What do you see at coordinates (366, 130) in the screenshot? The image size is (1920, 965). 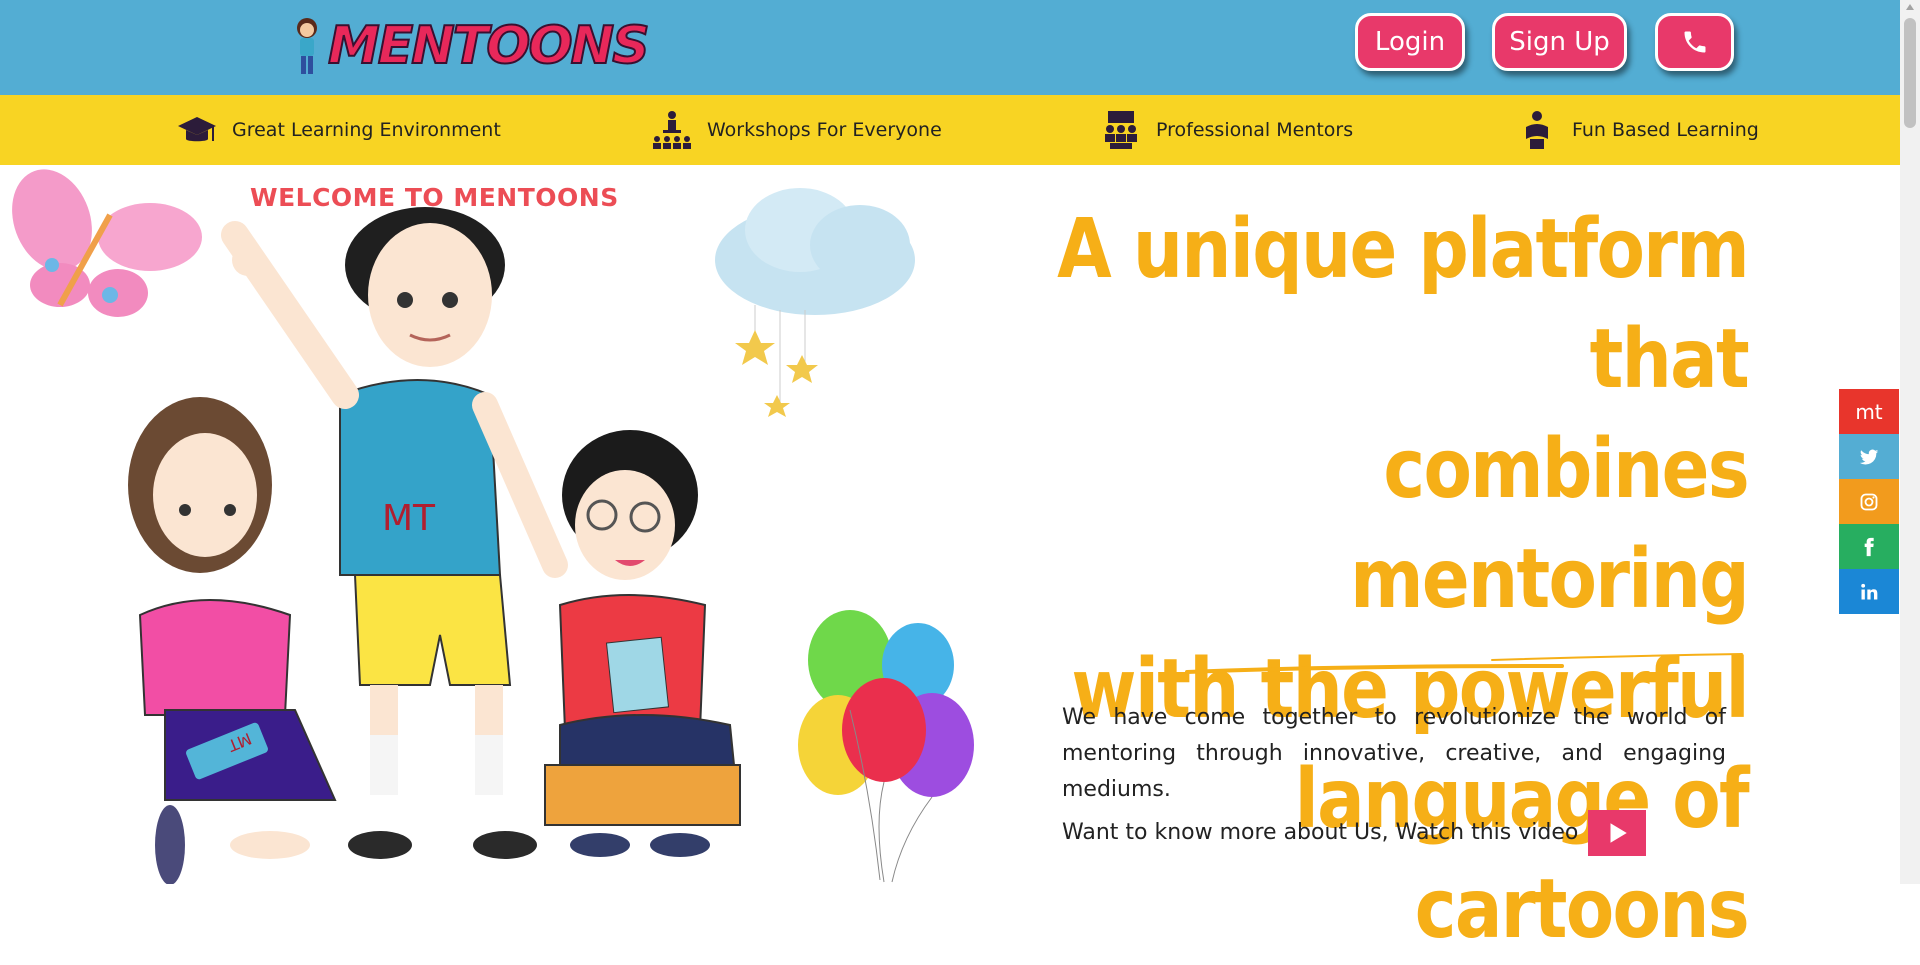 I see `feature-label: Great Learning Environment` at bounding box center [366, 130].